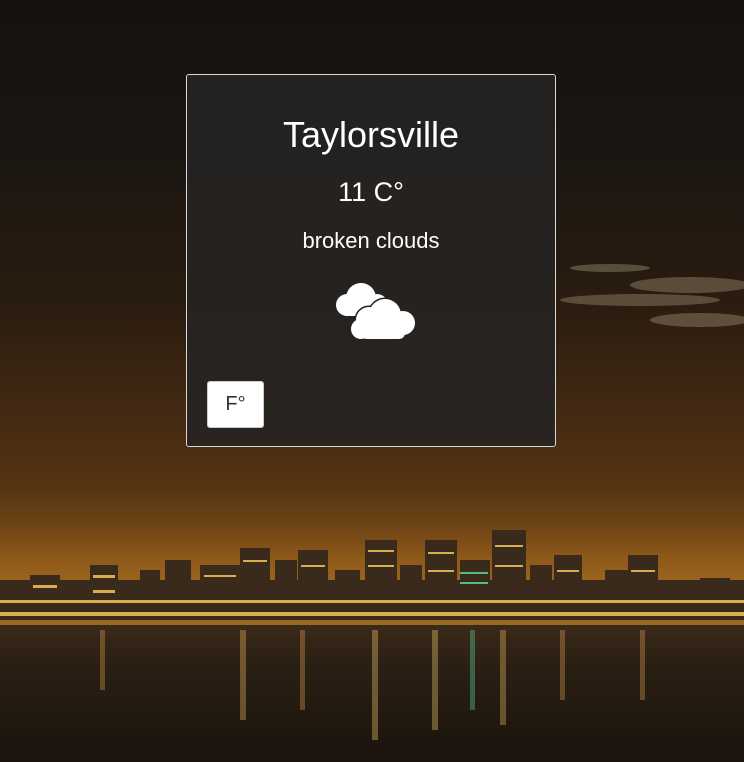 The image size is (744, 762). What do you see at coordinates (371, 134) in the screenshot?
I see `city-name: Taylorsville` at bounding box center [371, 134].